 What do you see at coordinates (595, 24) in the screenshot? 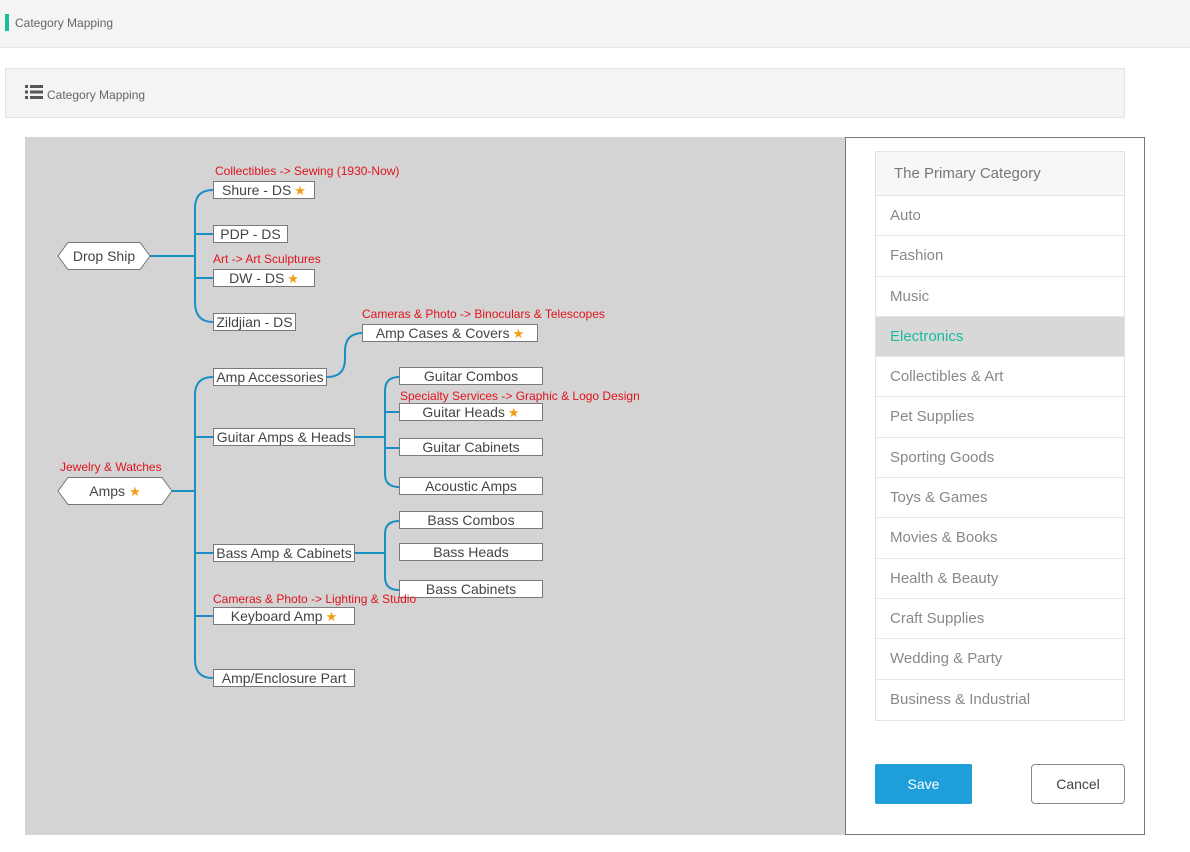
I see `top-bar: Category Mapping` at bounding box center [595, 24].